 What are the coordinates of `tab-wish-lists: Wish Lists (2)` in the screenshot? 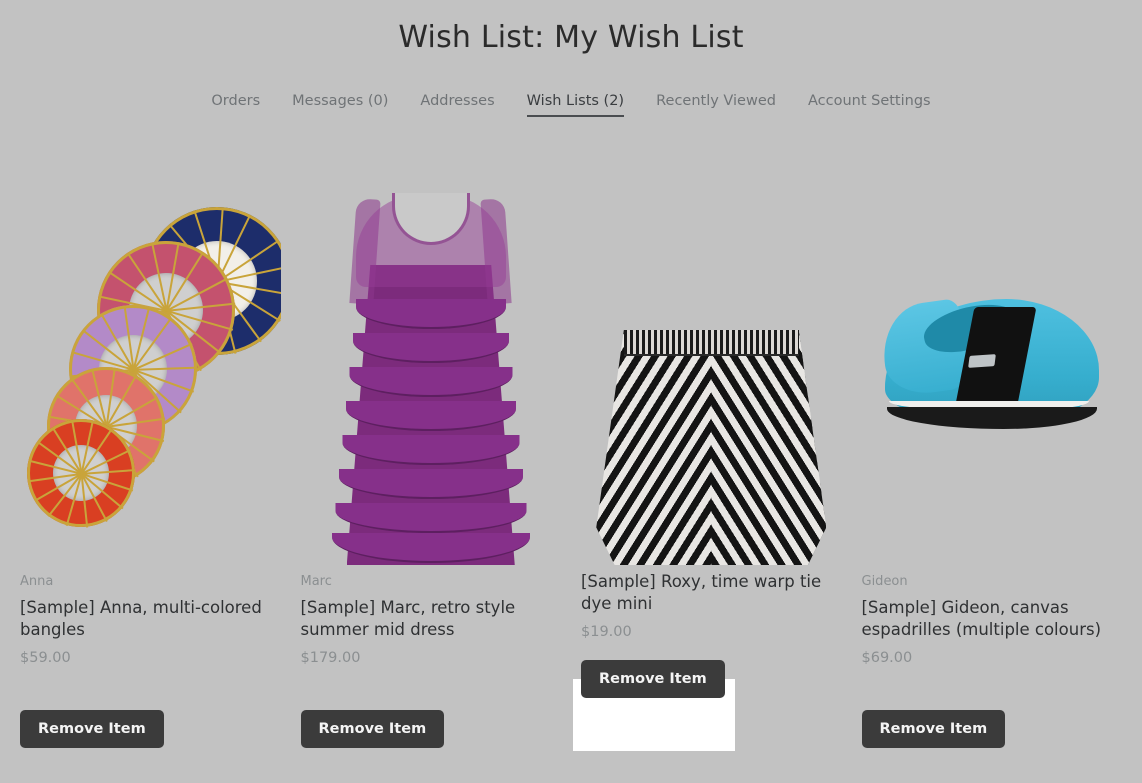 It's located at (575, 105).